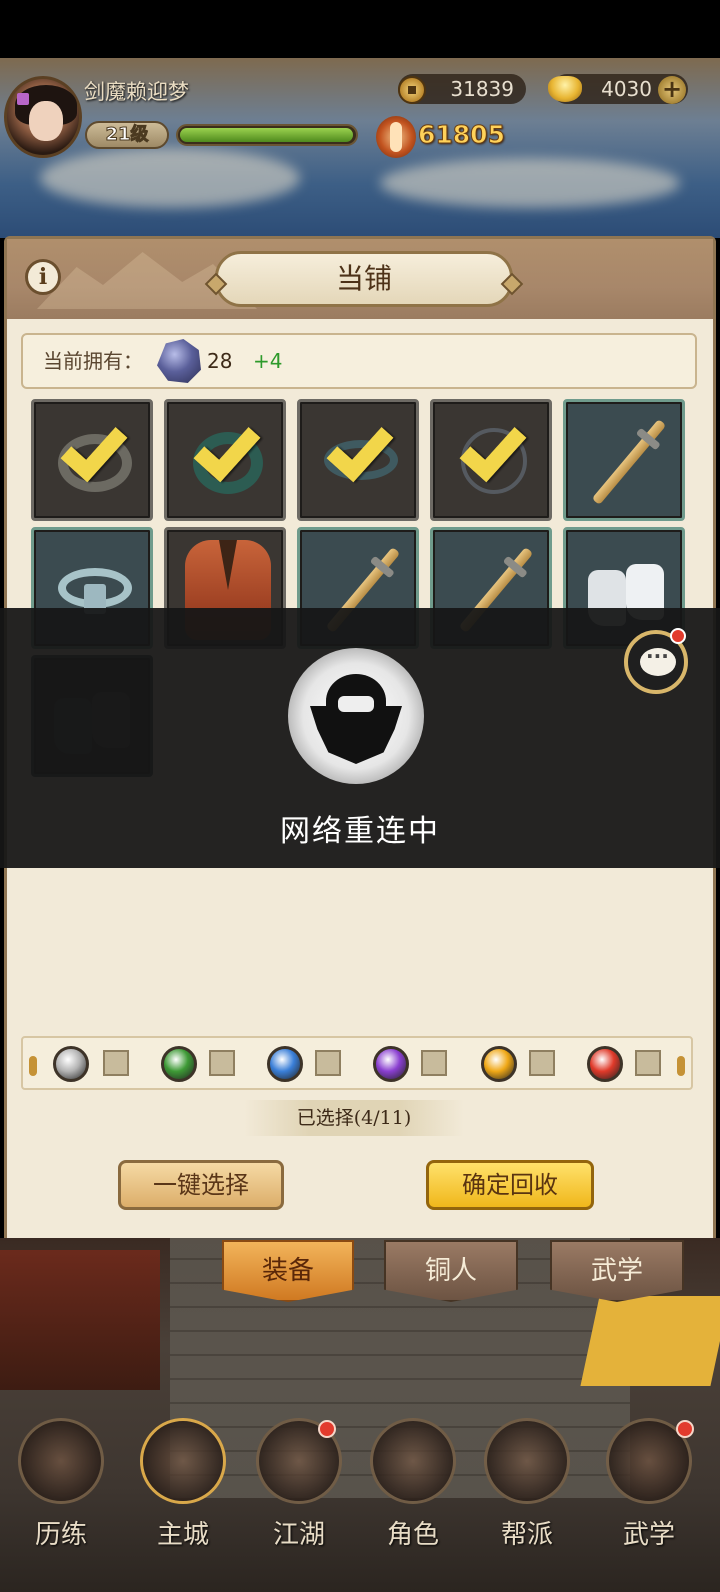 The height and width of the screenshot is (1592, 720). I want to click on quality-gray-icon, so click(71, 1064).